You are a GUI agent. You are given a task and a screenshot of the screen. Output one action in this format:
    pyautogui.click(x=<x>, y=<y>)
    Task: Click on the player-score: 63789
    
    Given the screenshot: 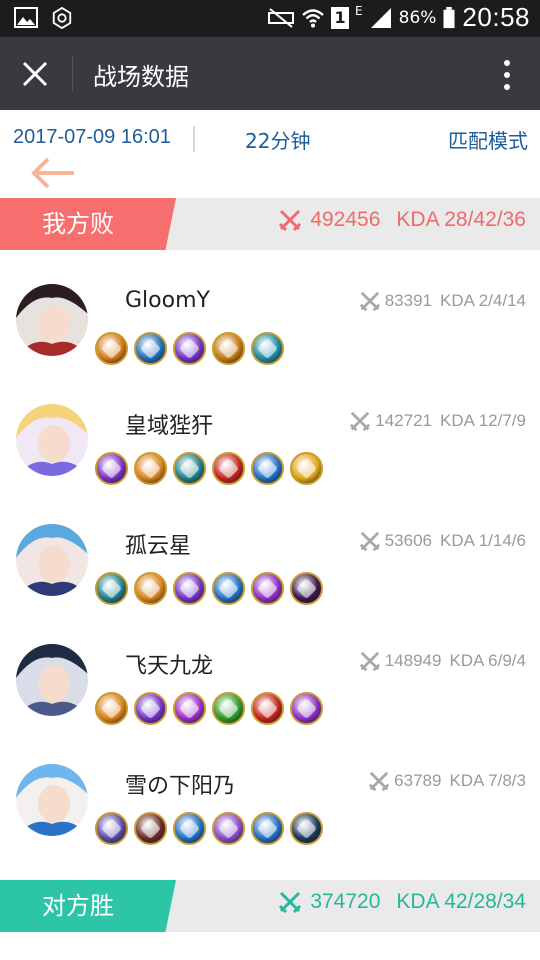 What is the action you would take?
    pyautogui.click(x=418, y=780)
    